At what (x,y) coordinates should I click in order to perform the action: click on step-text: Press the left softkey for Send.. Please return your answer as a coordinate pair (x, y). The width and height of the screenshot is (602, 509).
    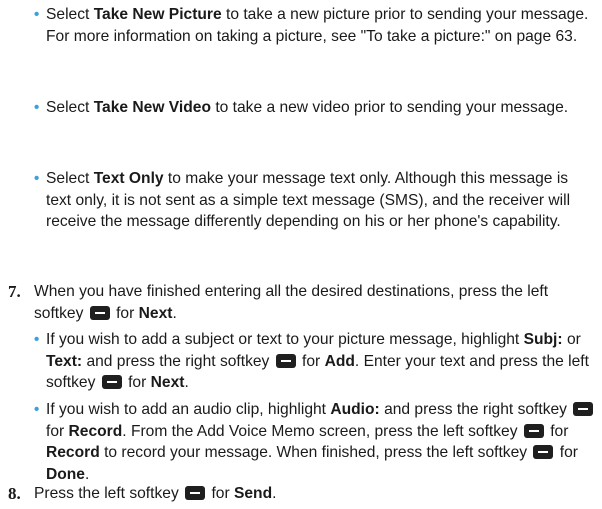
    Looking at the image, I should click on (155, 493).